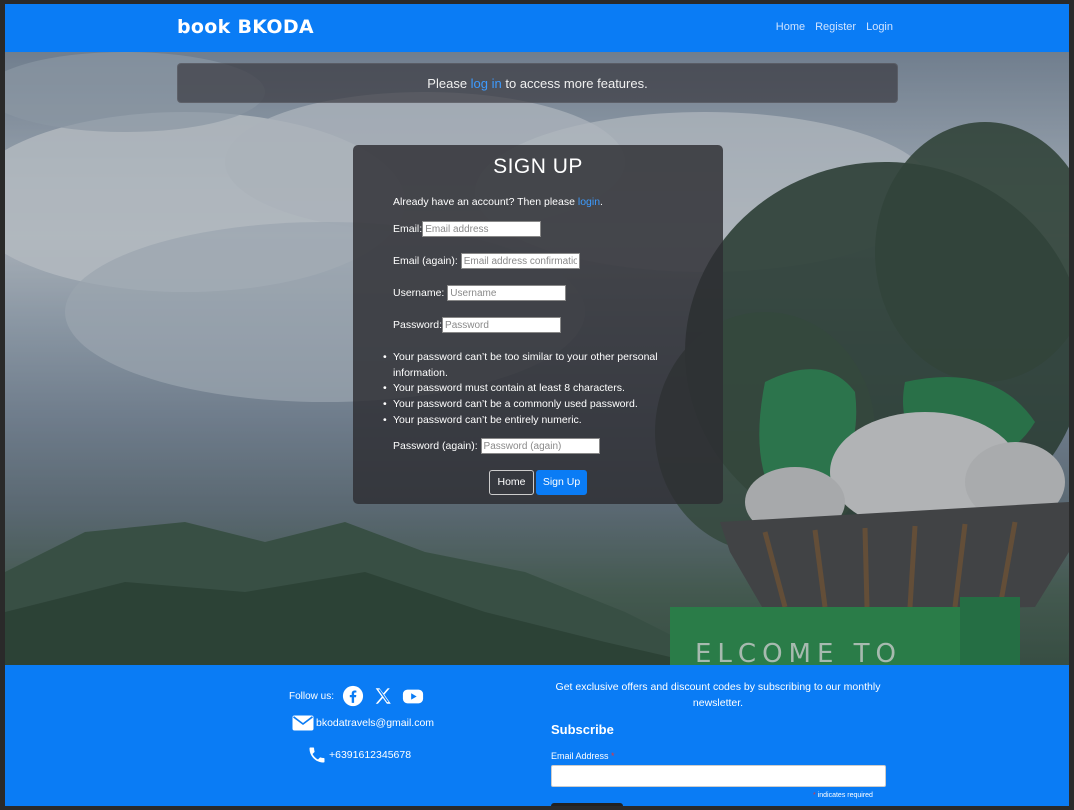  I want to click on email-label: Email:, so click(408, 228).